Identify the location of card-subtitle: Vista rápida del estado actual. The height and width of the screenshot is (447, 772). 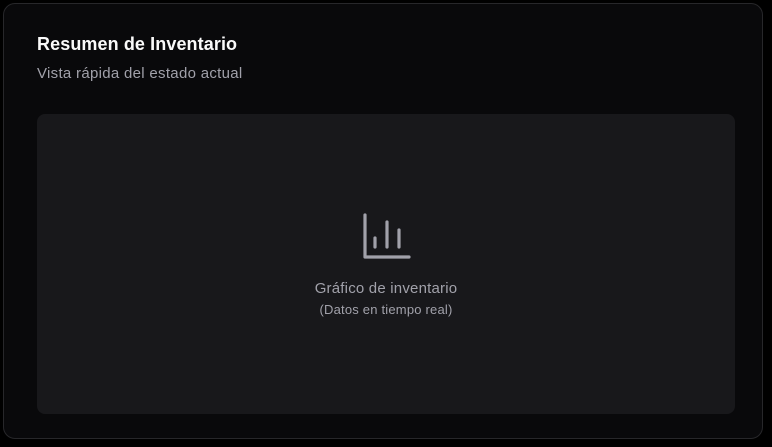
(140, 73).